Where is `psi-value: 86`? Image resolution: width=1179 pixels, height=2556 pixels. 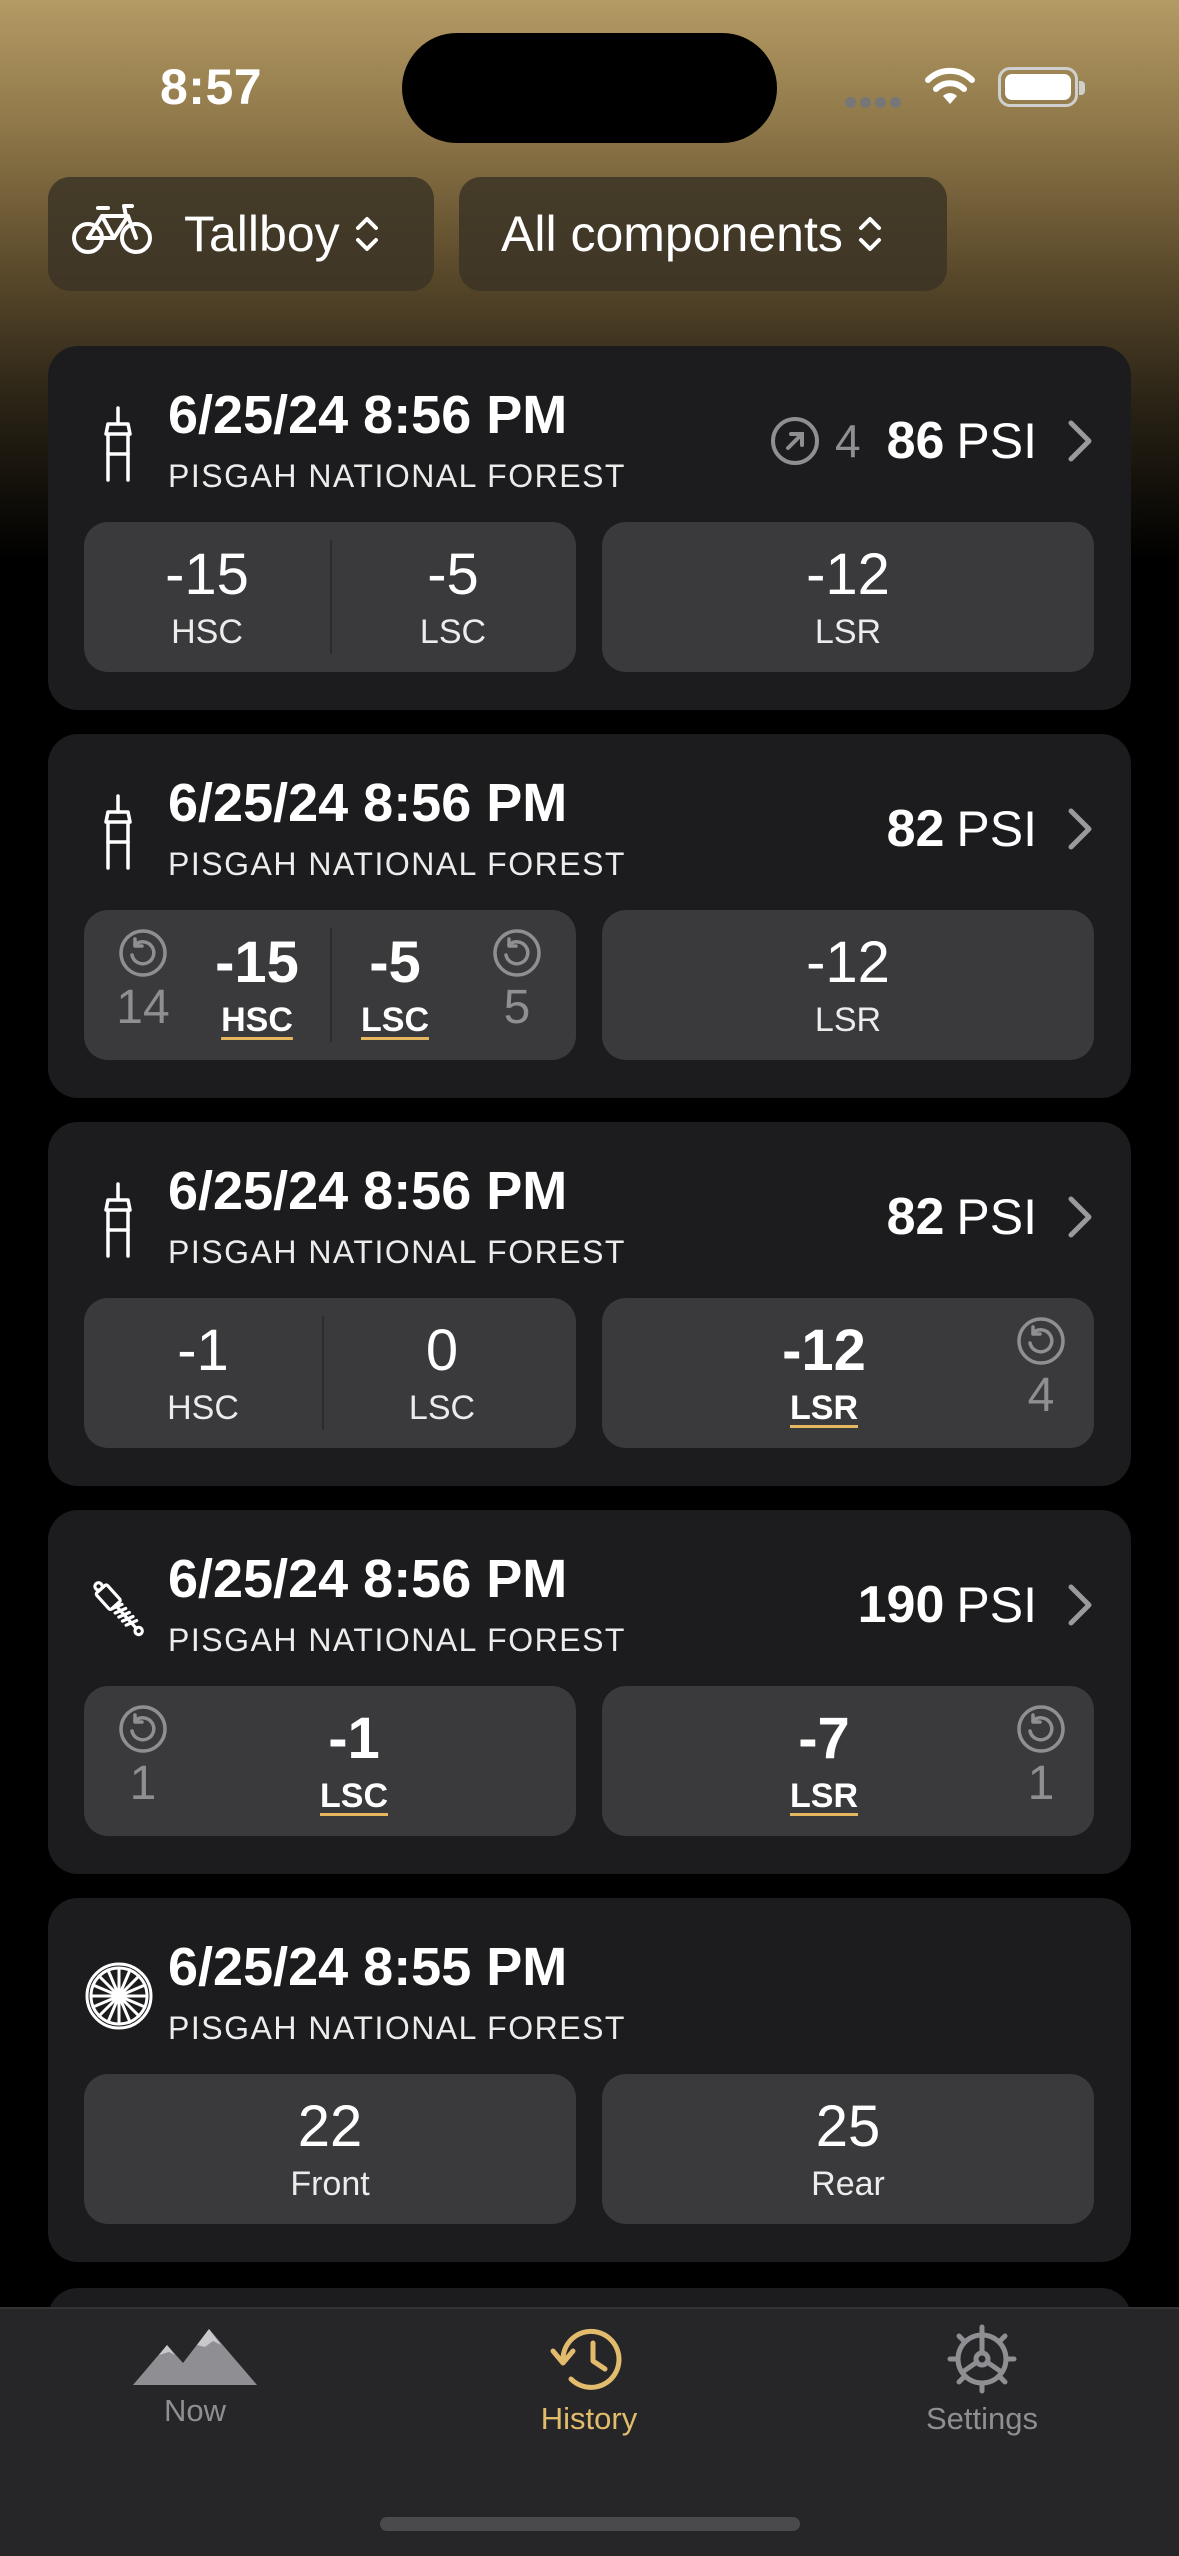 psi-value: 86 is located at coordinates (915, 441).